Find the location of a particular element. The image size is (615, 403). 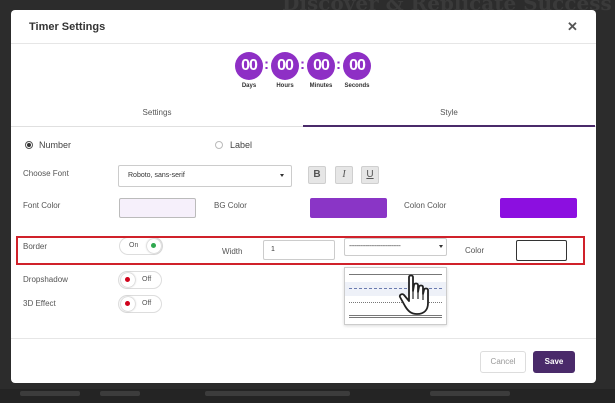

footer-divider is located at coordinates (303, 338).